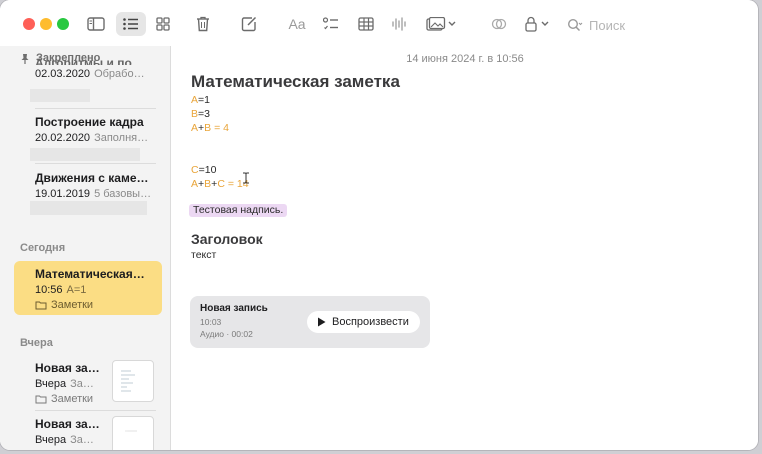 This screenshot has width=762, height=454. Describe the element at coordinates (465, 59) in the screenshot. I see `note-date: 14 июня 2024 г. в 10:56` at that location.